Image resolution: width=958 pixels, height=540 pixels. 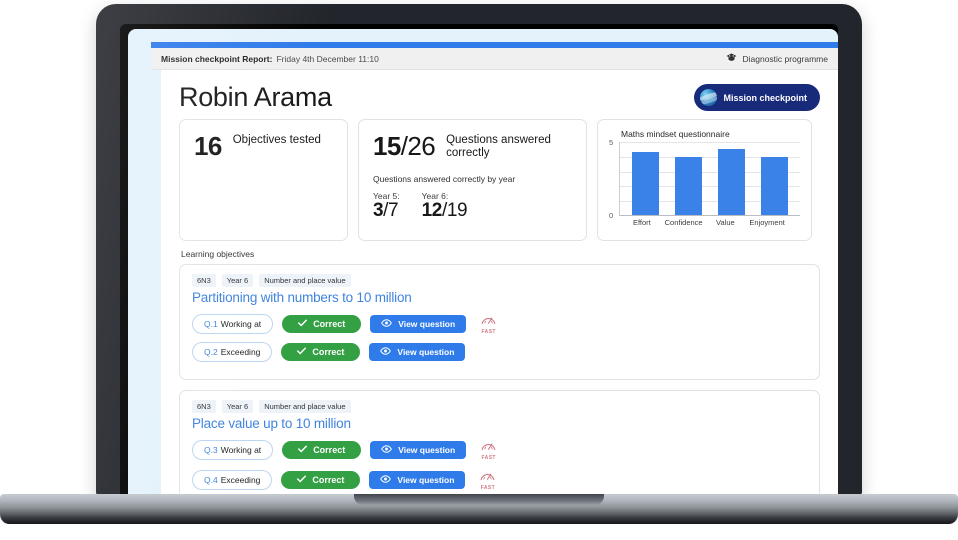 What do you see at coordinates (211, 479) in the screenshot?
I see `question-number: Q.4` at bounding box center [211, 479].